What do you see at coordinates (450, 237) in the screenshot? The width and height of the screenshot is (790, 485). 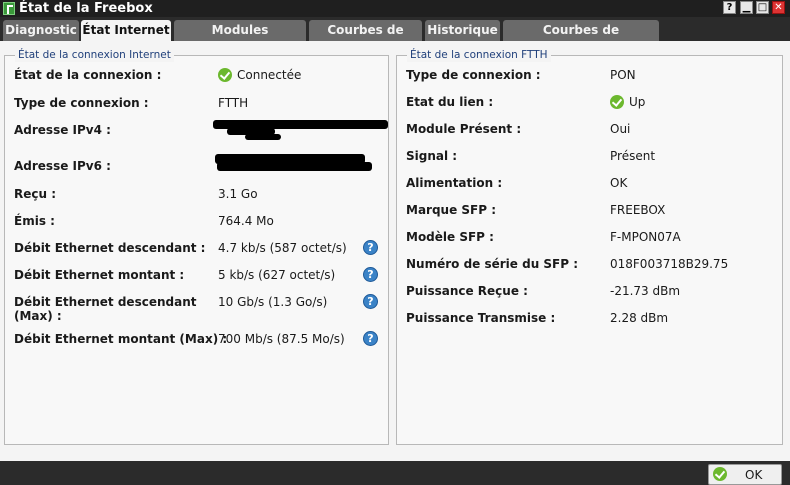 I see `row-label: Modèle SFP :` at bounding box center [450, 237].